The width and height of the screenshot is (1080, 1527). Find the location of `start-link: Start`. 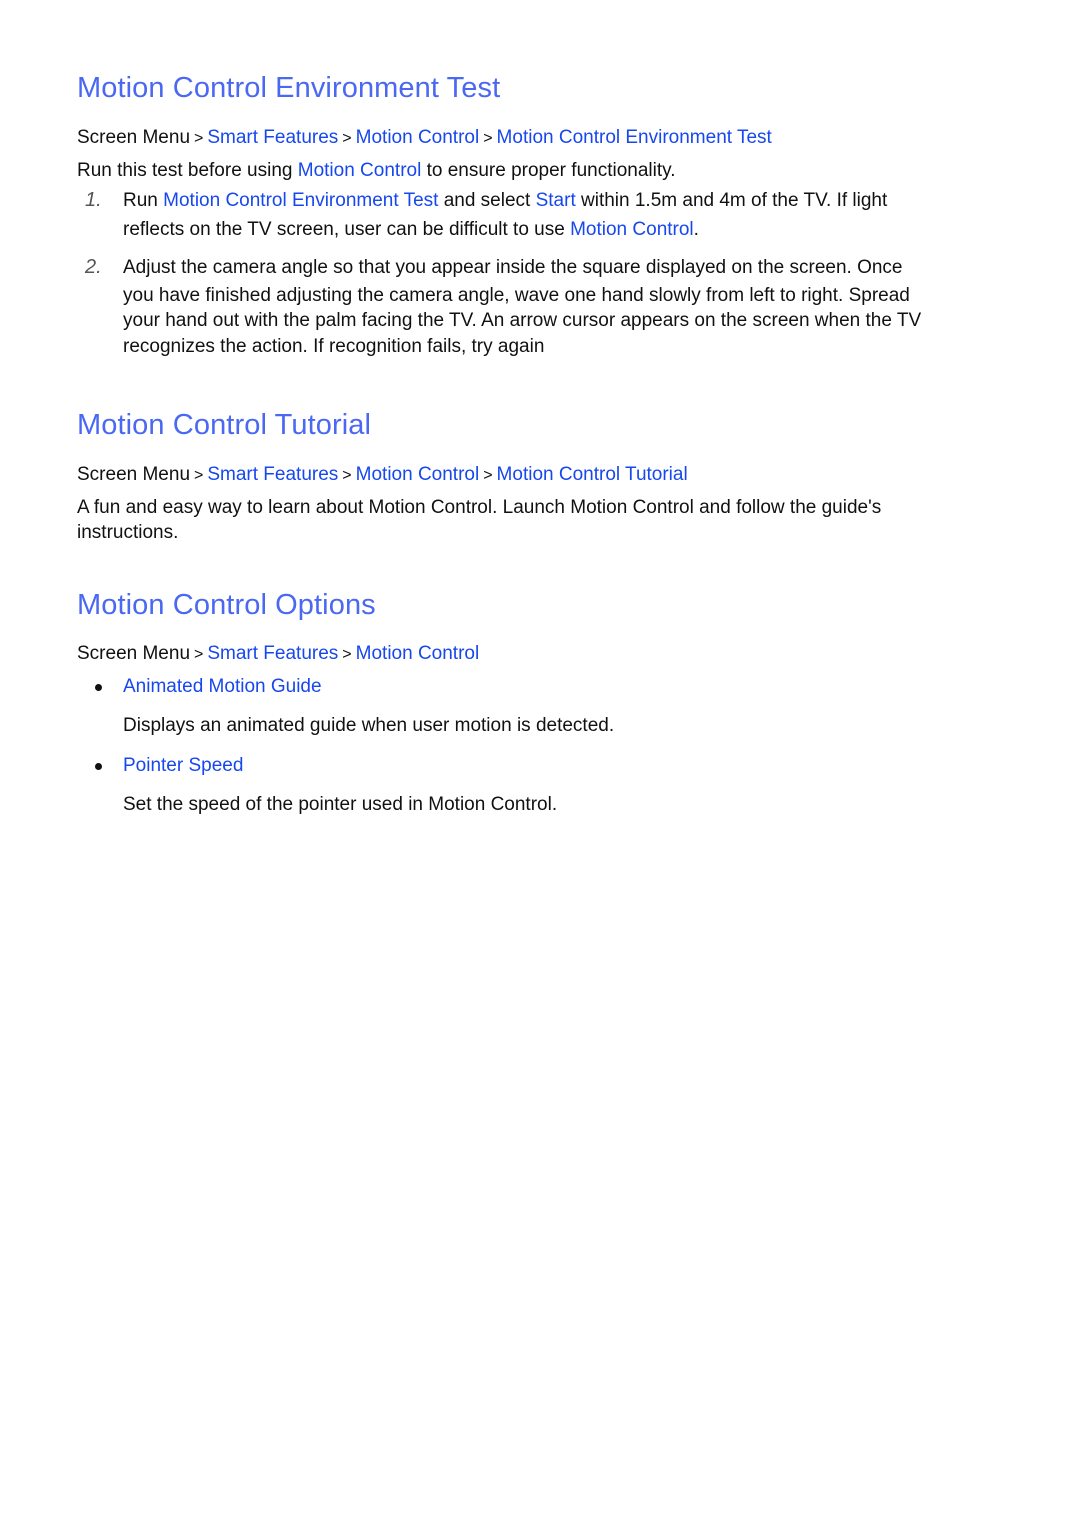

start-link: Start is located at coordinates (556, 200).